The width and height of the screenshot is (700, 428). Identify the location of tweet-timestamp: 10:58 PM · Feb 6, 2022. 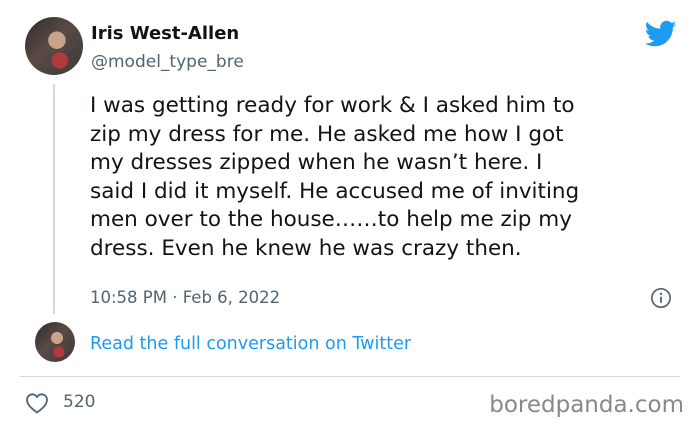
(185, 298).